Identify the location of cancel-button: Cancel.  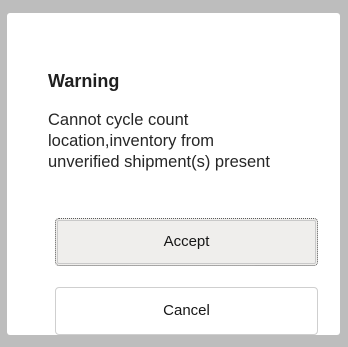
(186, 311).